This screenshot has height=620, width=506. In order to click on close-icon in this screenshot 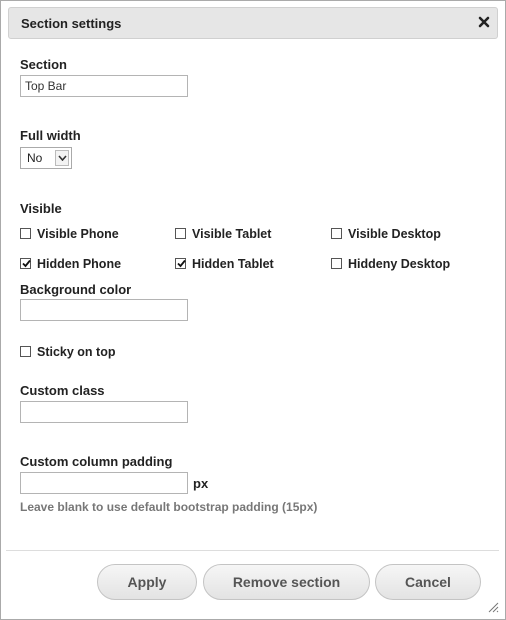, I will do `click(484, 23)`.